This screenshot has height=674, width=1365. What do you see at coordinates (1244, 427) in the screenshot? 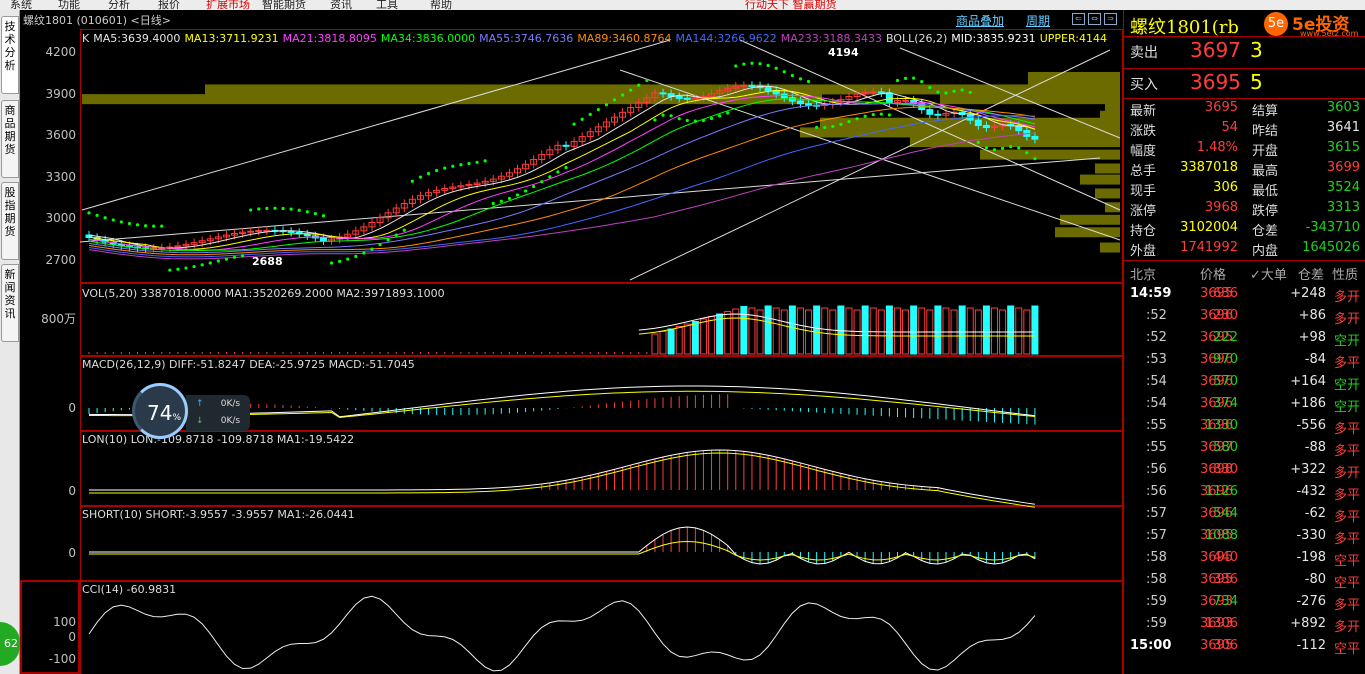
I see `tick-row: :55 3696 1330 -556 多平` at bounding box center [1244, 427].